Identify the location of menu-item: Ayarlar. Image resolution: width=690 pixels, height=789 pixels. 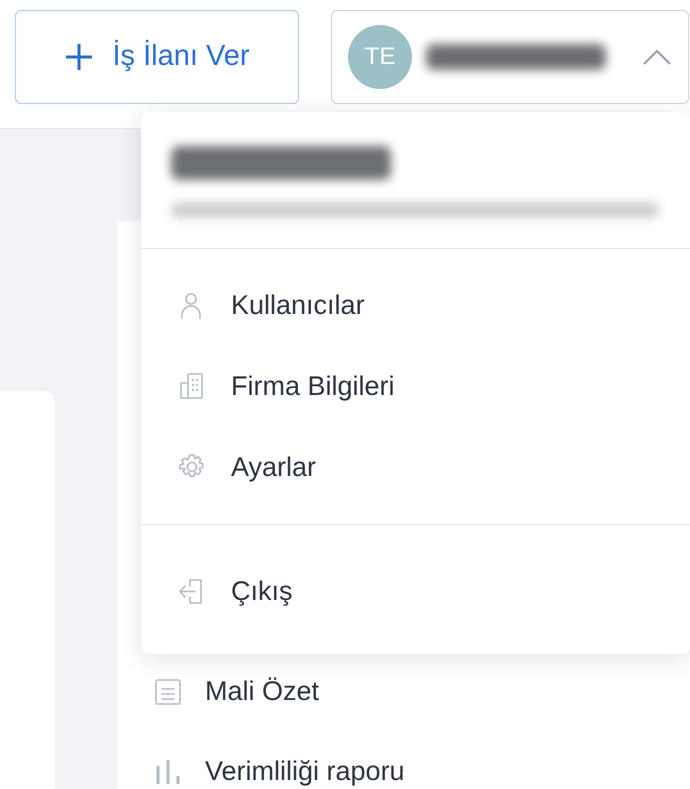
(415, 467).